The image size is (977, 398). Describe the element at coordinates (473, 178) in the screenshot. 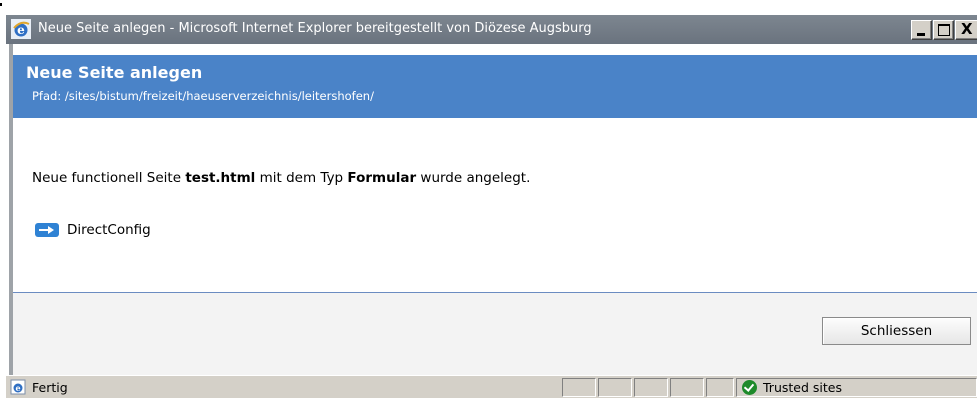

I see `message-suffix: wurde angelegt.` at that location.